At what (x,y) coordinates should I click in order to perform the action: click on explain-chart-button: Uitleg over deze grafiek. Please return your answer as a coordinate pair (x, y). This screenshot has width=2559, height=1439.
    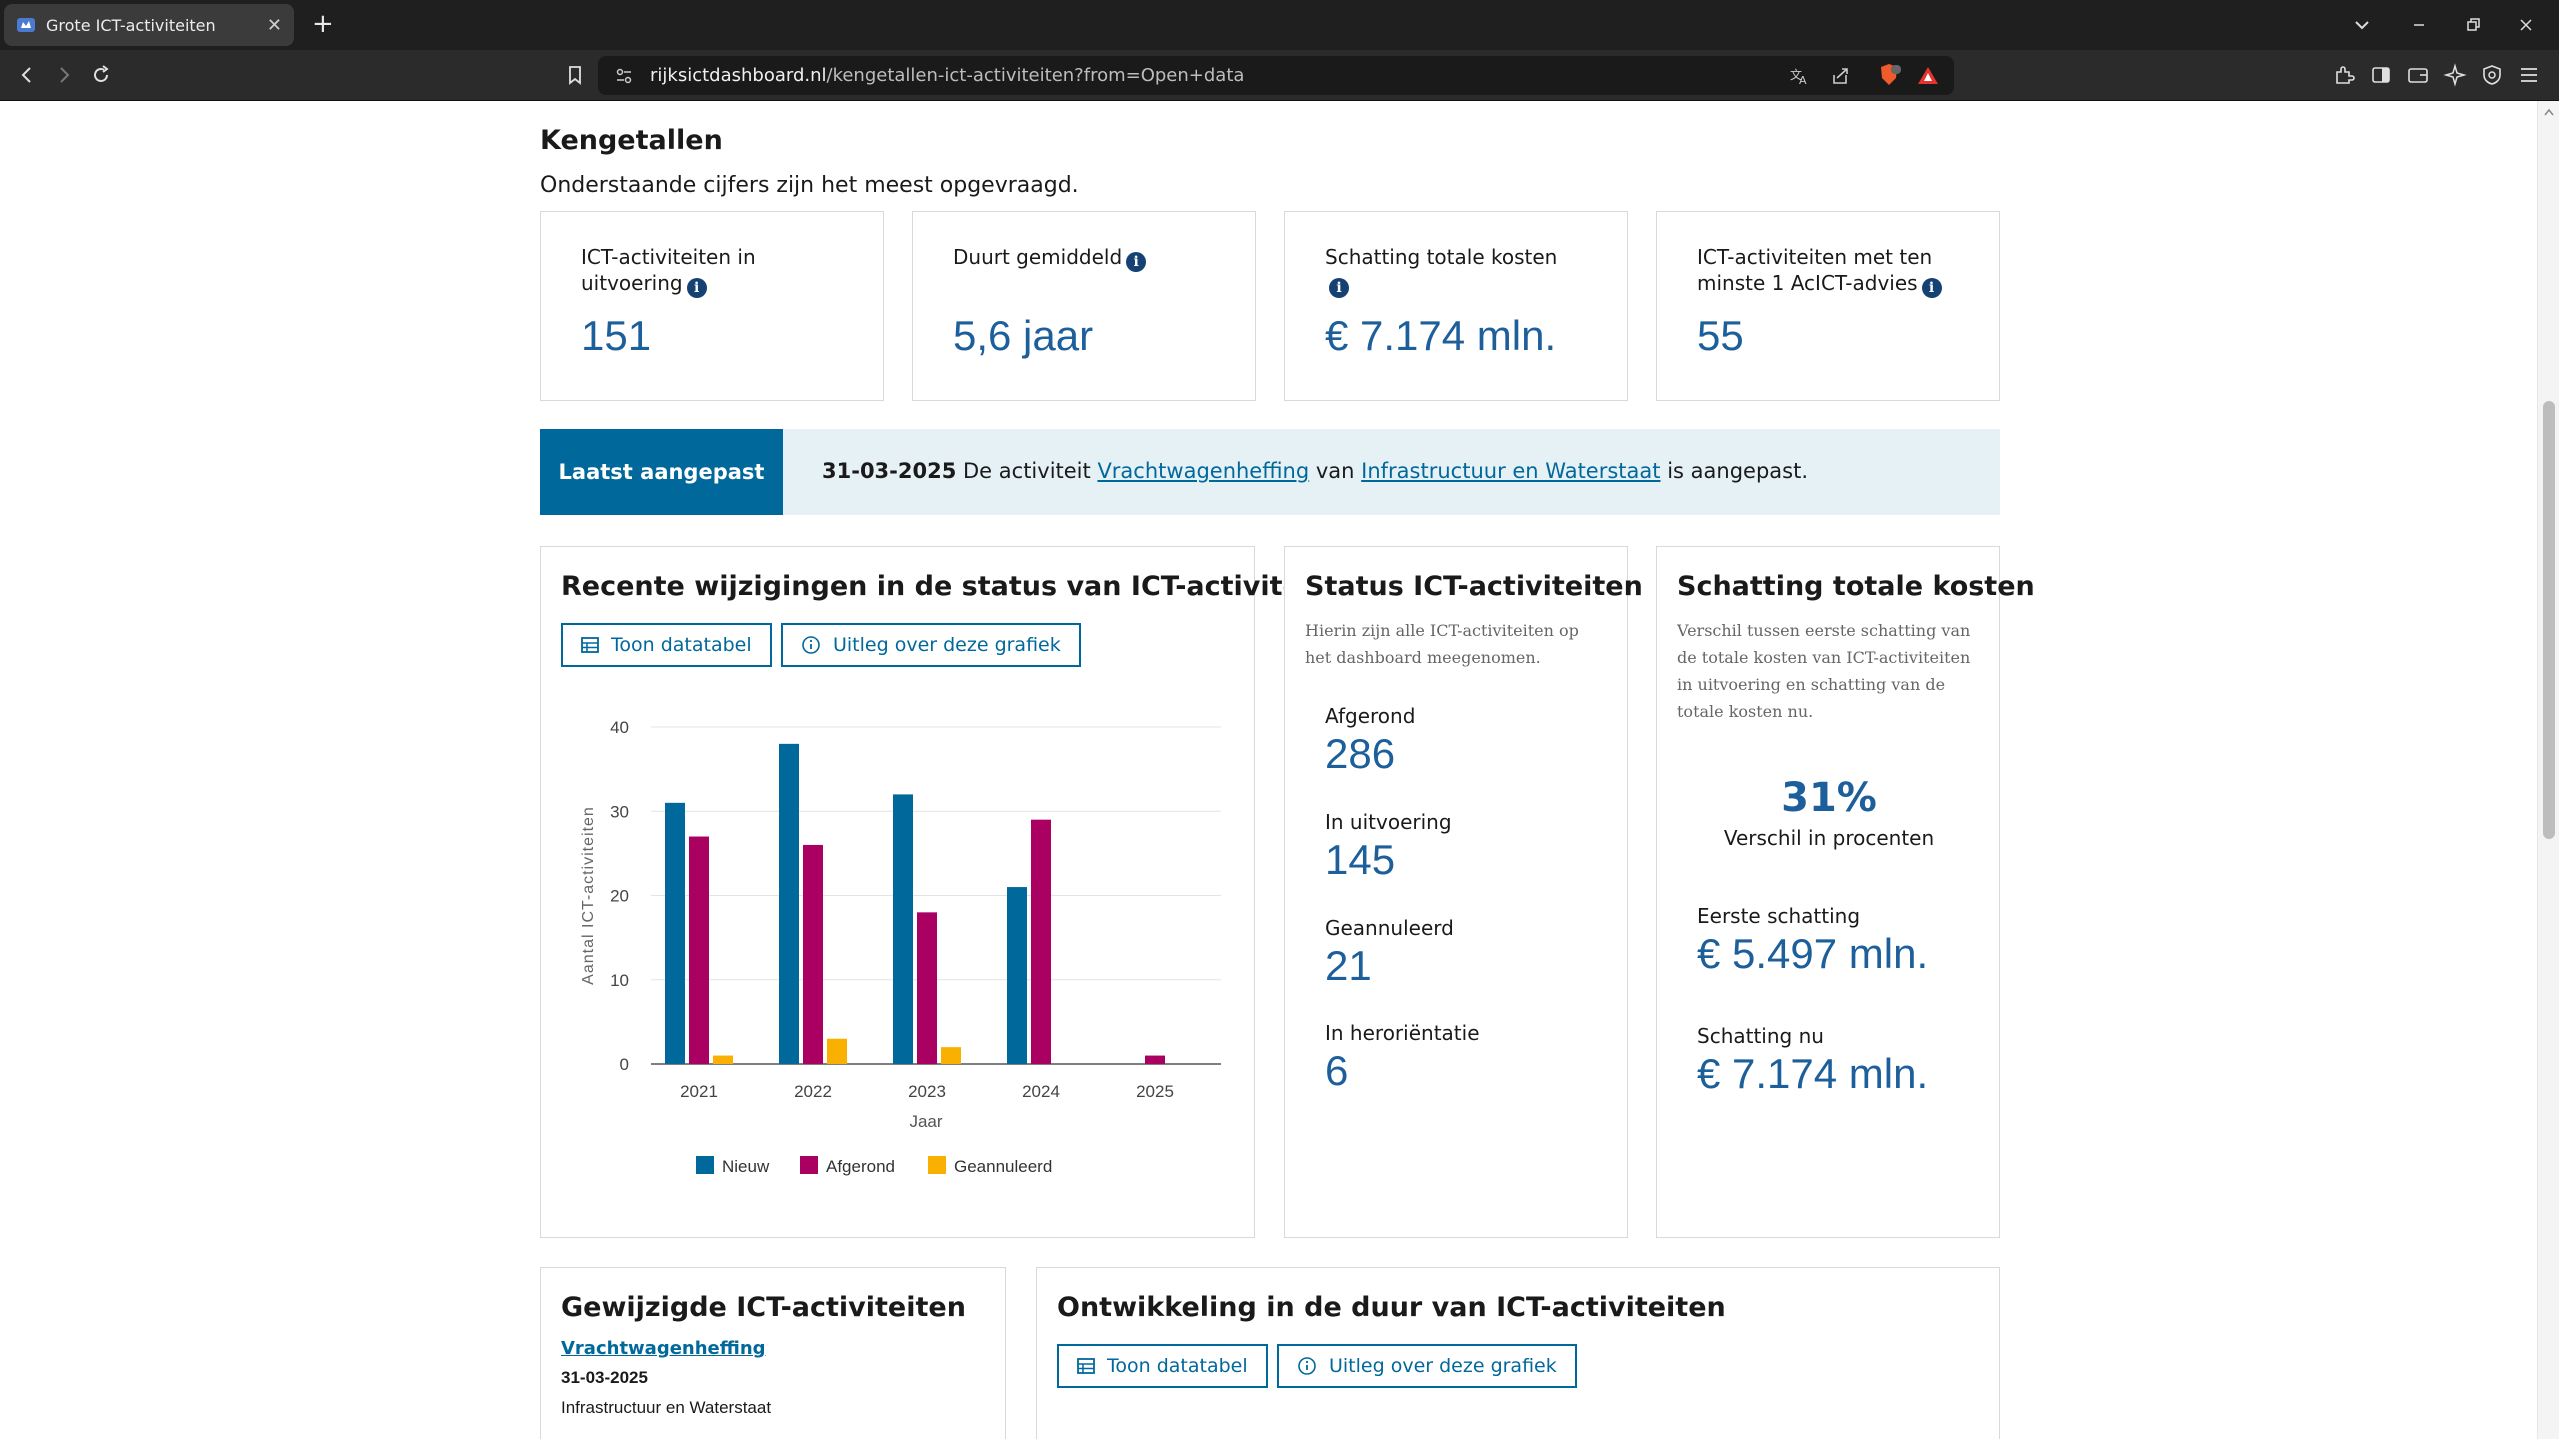
    Looking at the image, I should click on (931, 645).